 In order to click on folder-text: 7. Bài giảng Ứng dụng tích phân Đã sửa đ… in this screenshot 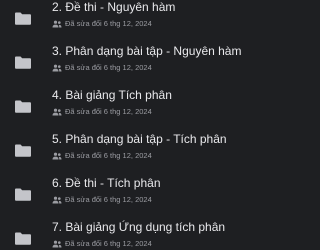, I will do `click(149, 234)`.